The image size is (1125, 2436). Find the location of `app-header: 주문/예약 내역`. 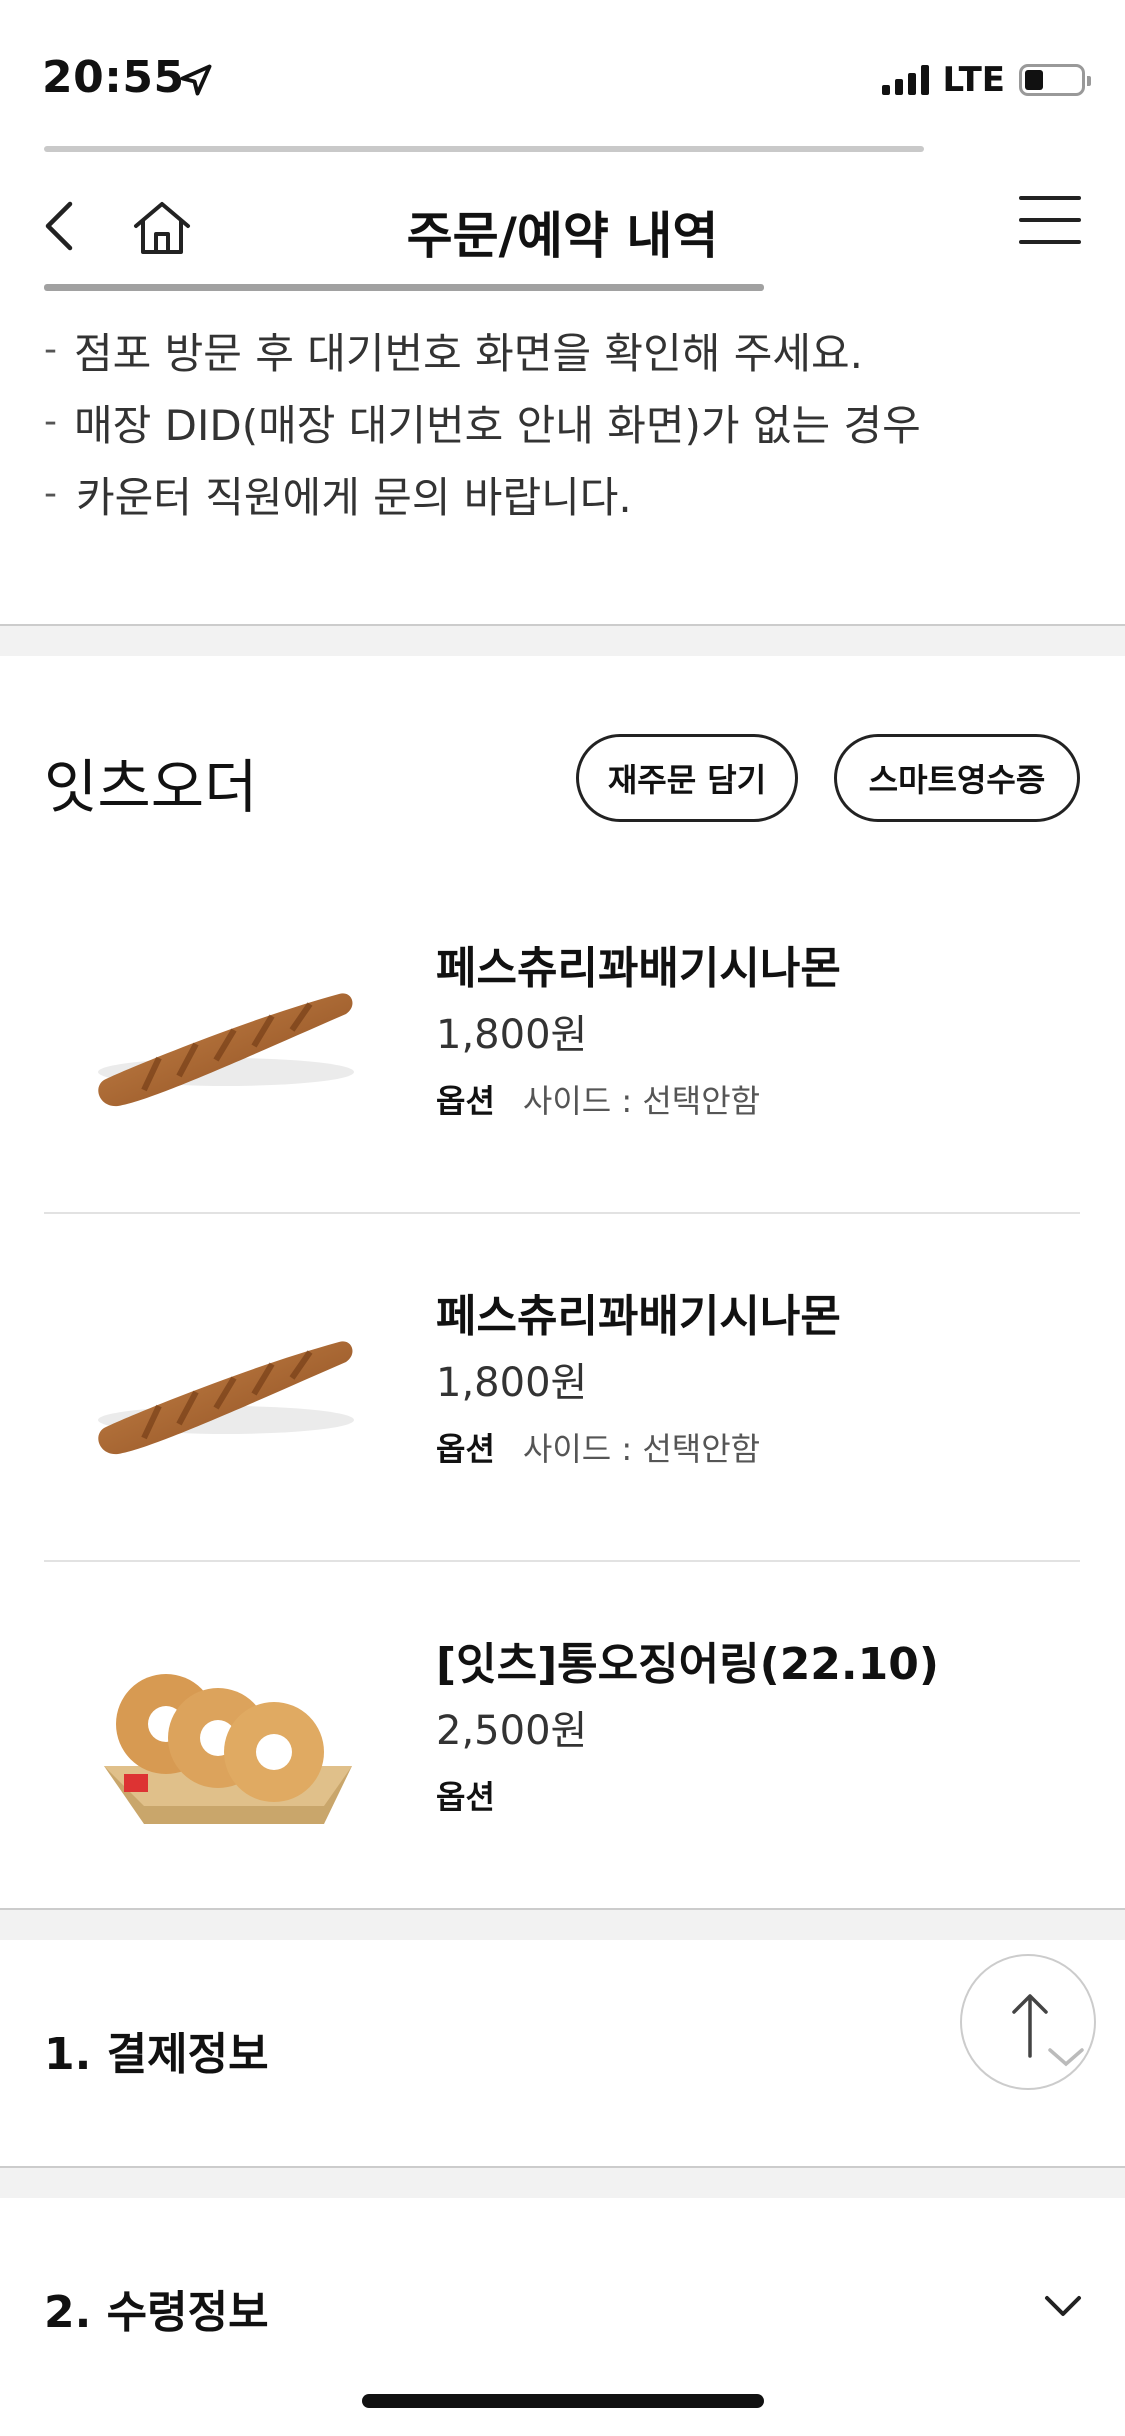

app-header: 주문/예약 내역 is located at coordinates (562, 228).